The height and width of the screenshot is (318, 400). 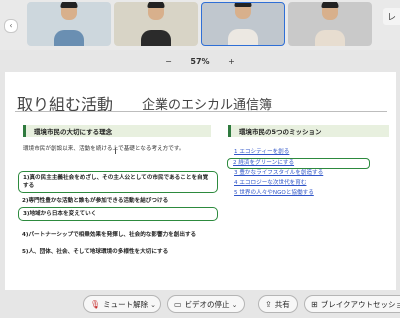 What do you see at coordinates (231, 61) in the screenshot?
I see `zoom-in-button: +` at bounding box center [231, 61].